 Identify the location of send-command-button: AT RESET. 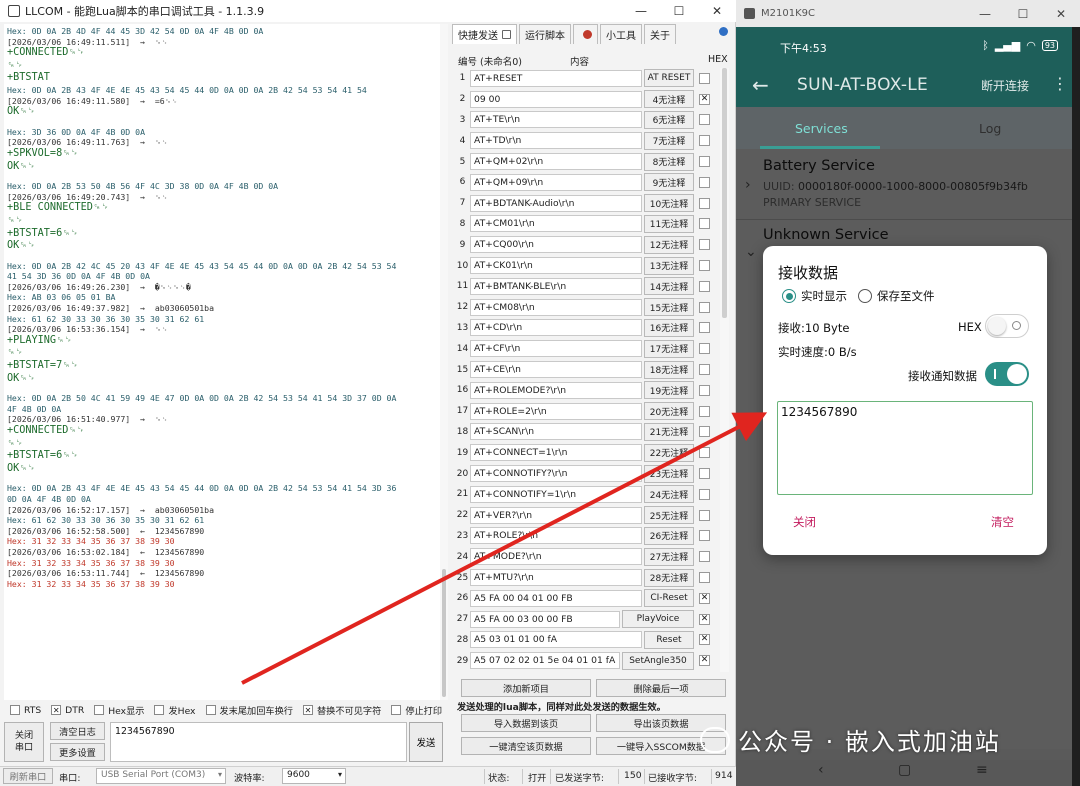
(669, 78).